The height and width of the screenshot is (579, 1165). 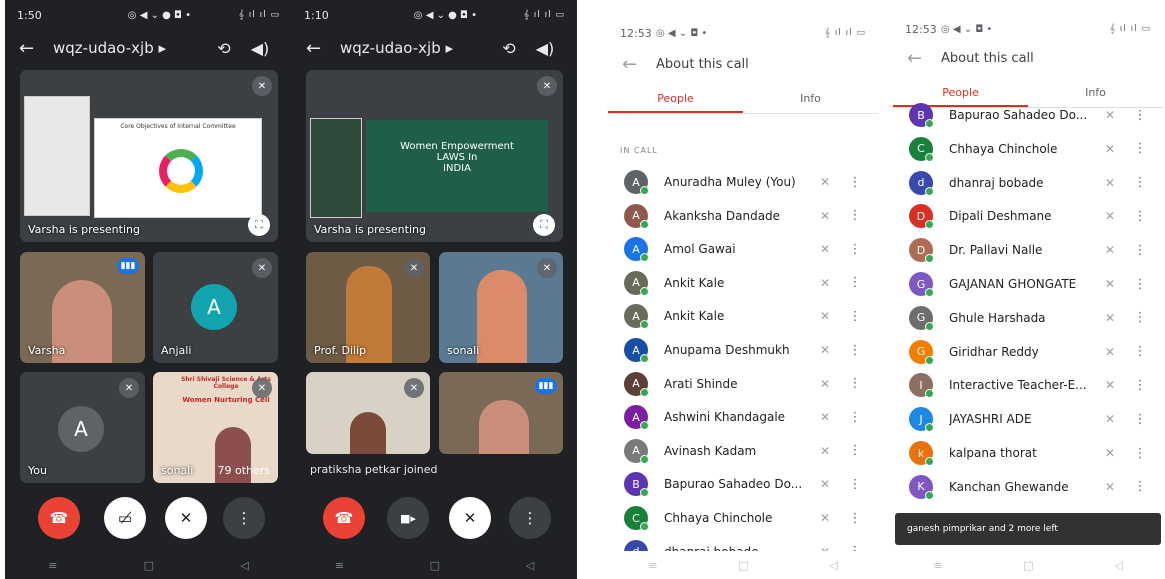 What do you see at coordinates (1003, 148) in the screenshot?
I see `participant-name: Chhaya Chinchole` at bounding box center [1003, 148].